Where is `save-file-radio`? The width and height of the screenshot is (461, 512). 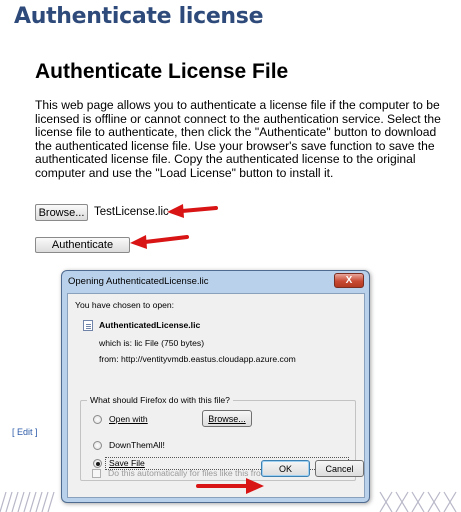
save-file-radio is located at coordinates (97, 463).